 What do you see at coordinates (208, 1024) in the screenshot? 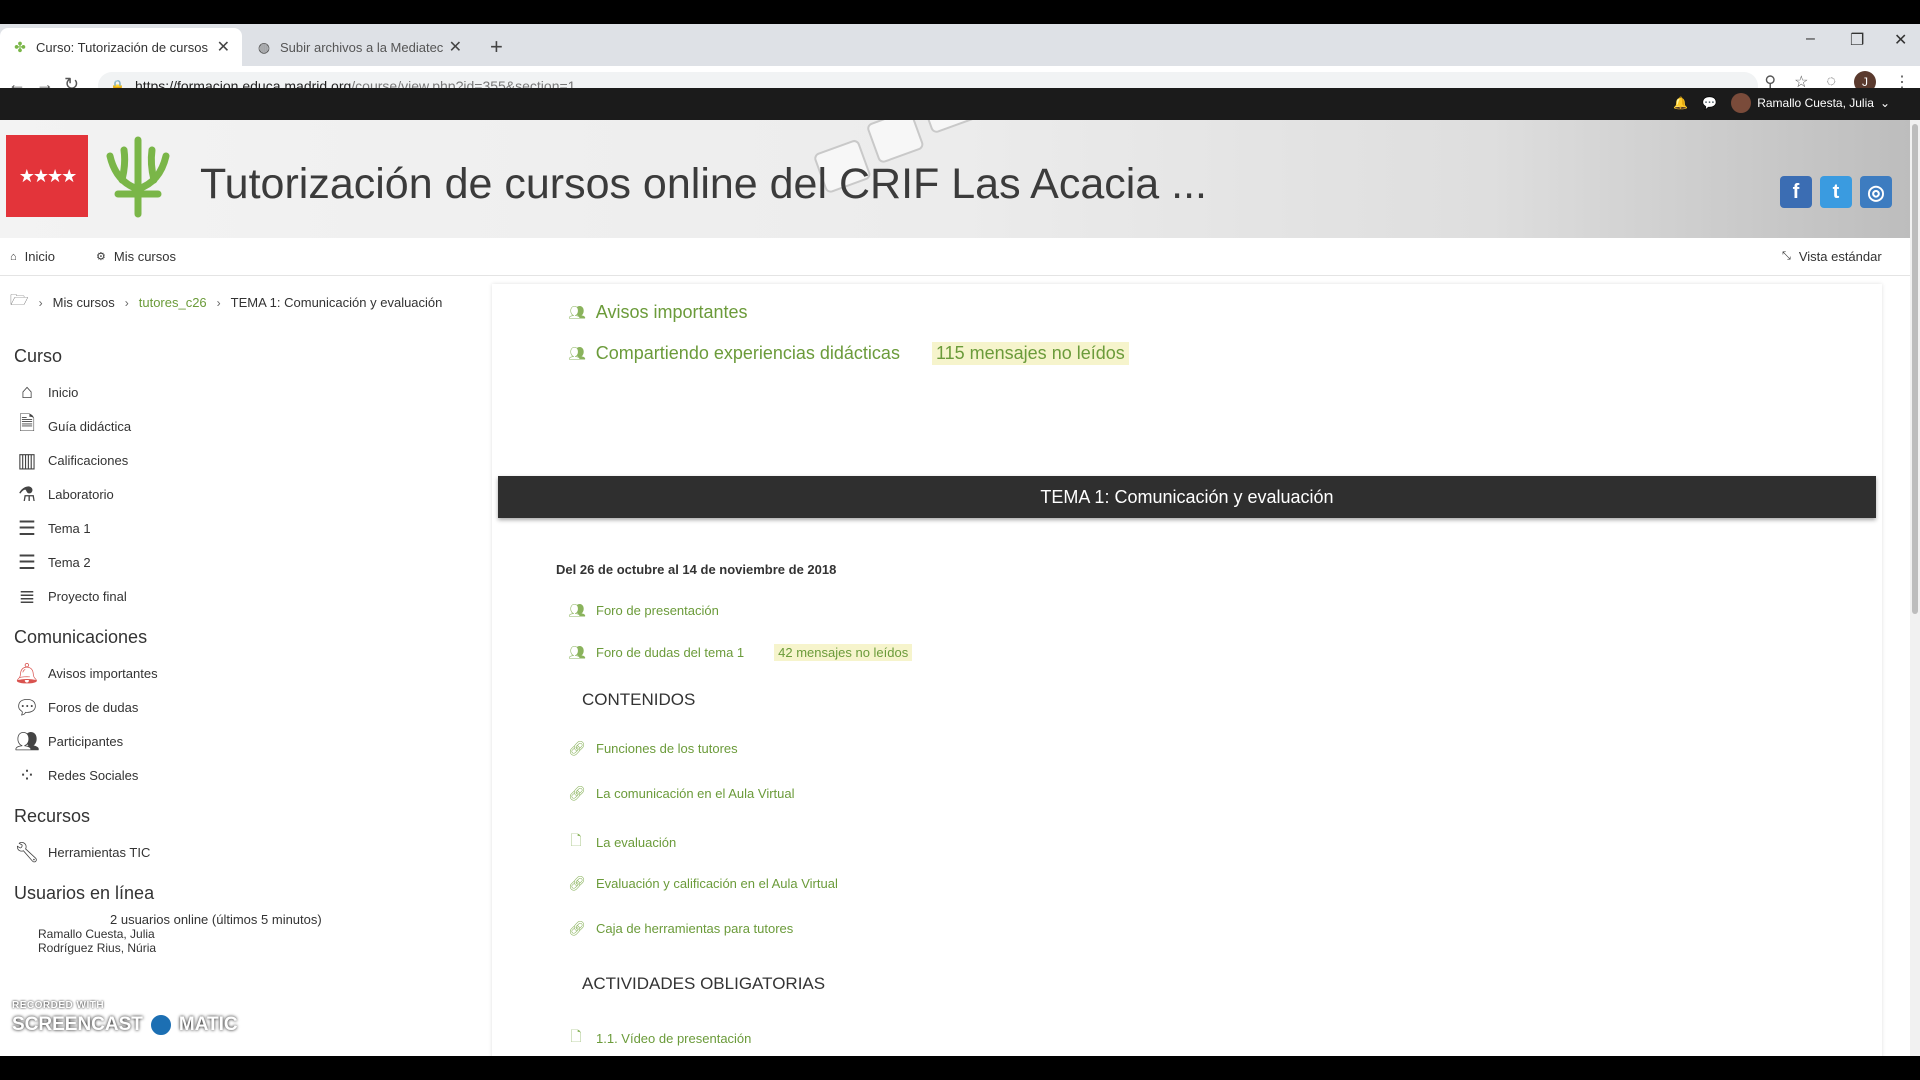
I see `watermark-brand-right: MATIC` at bounding box center [208, 1024].